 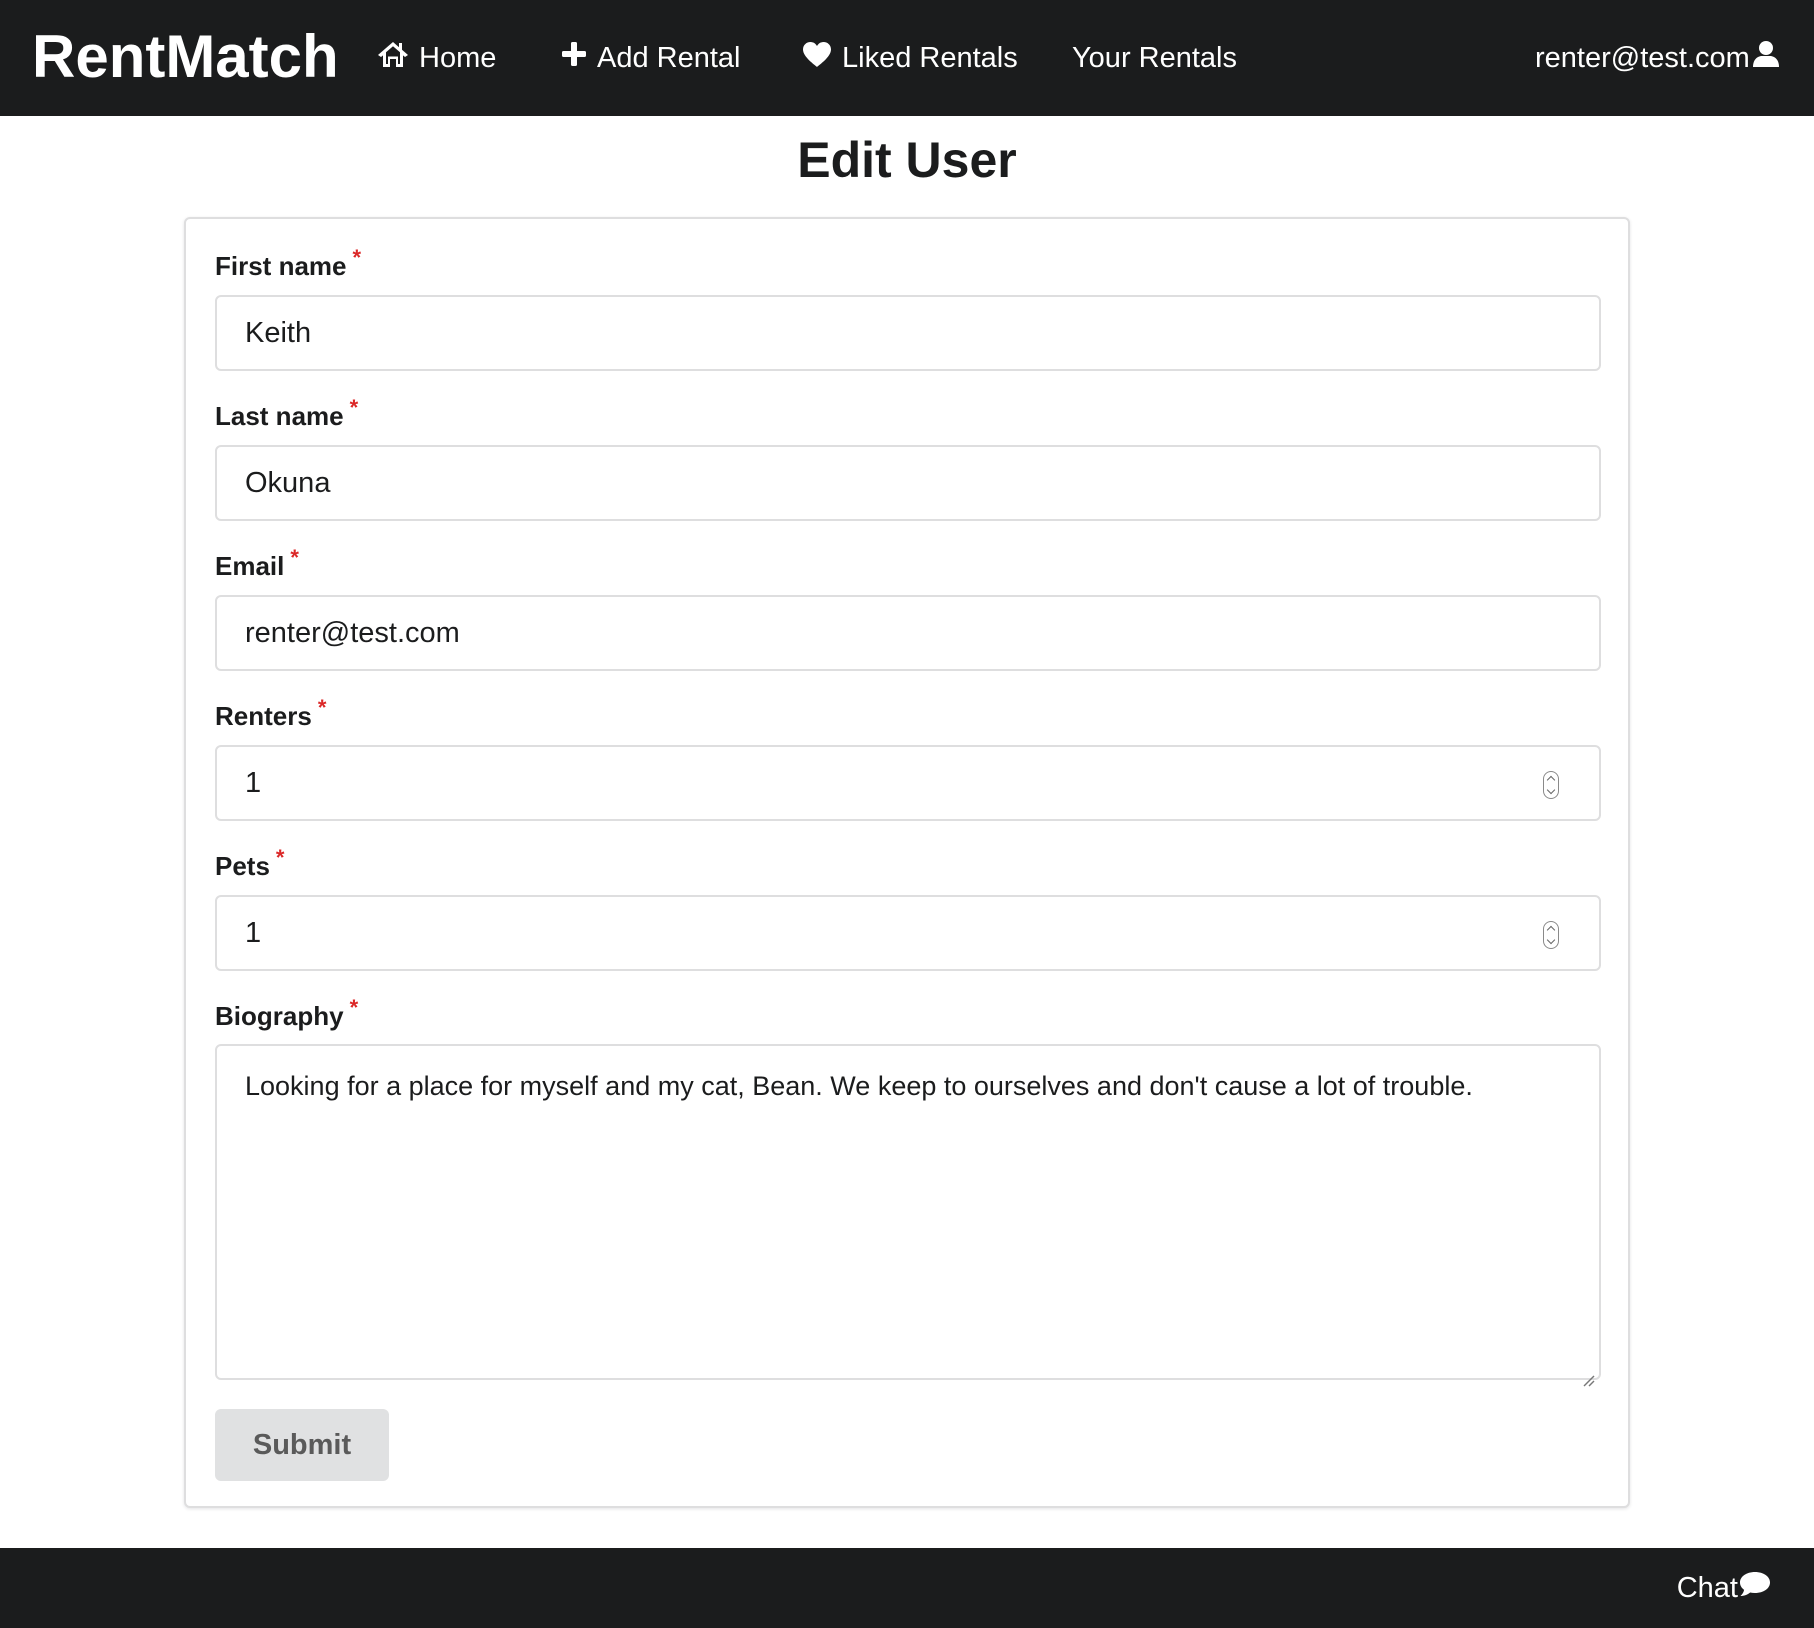 What do you see at coordinates (1588, 1373) in the screenshot?
I see `resize-grip-icon` at bounding box center [1588, 1373].